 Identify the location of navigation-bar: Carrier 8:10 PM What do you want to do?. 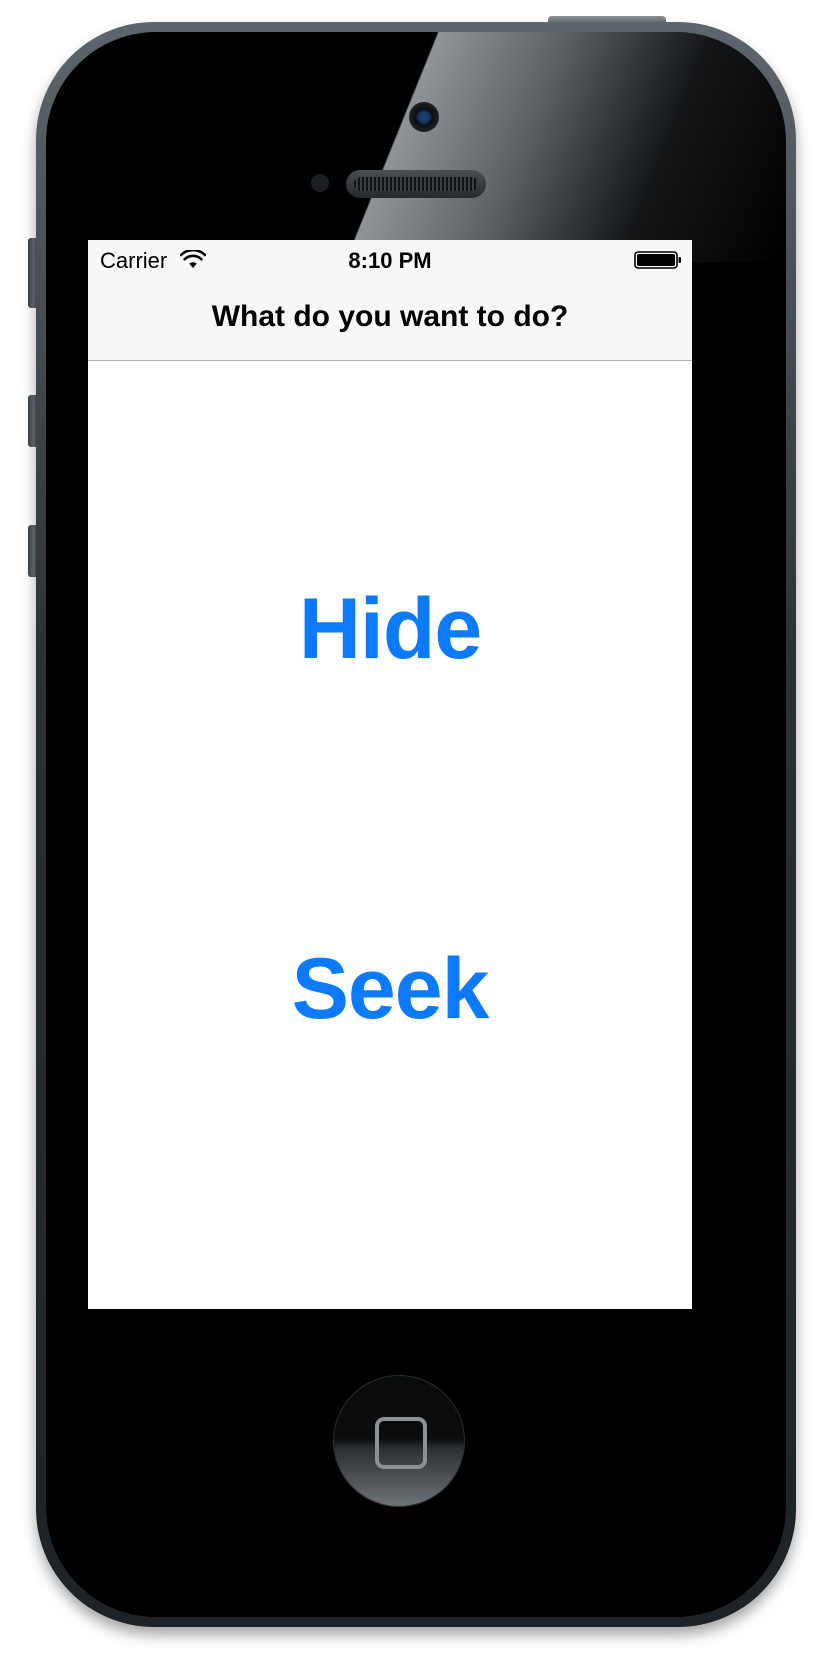
(390, 300).